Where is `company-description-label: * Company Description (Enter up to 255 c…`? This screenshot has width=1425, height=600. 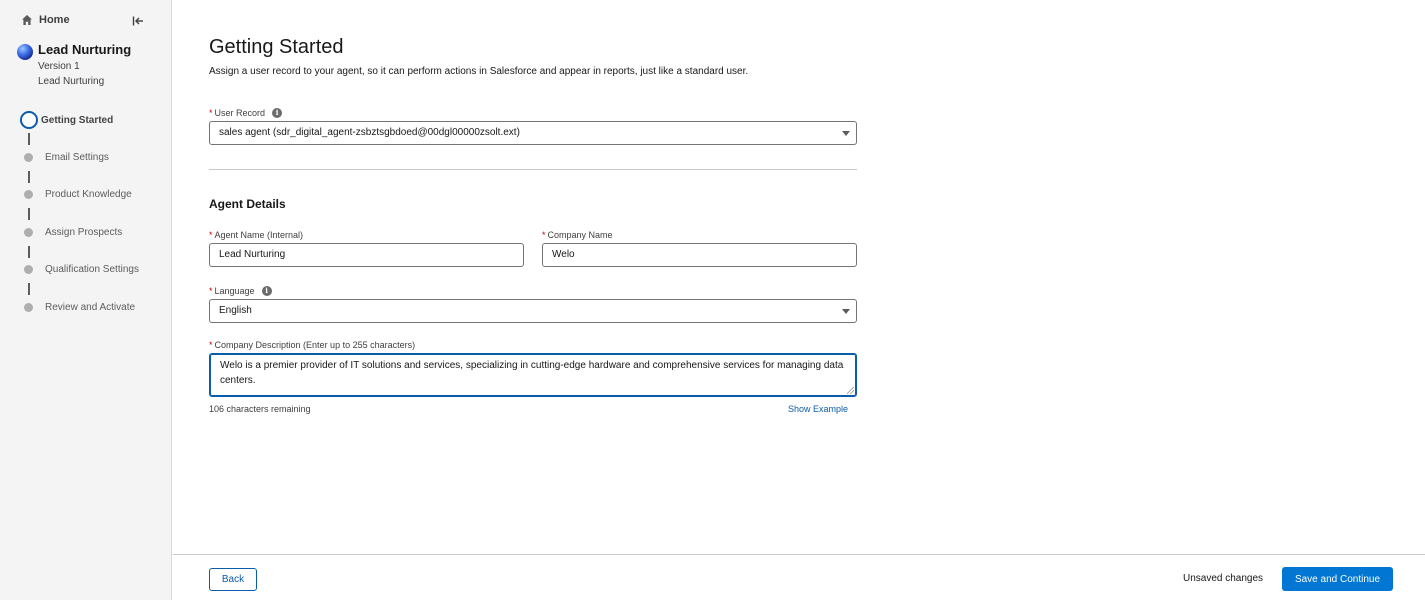
company-description-label: * Company Description (Enter up to 255 c… is located at coordinates (312, 345).